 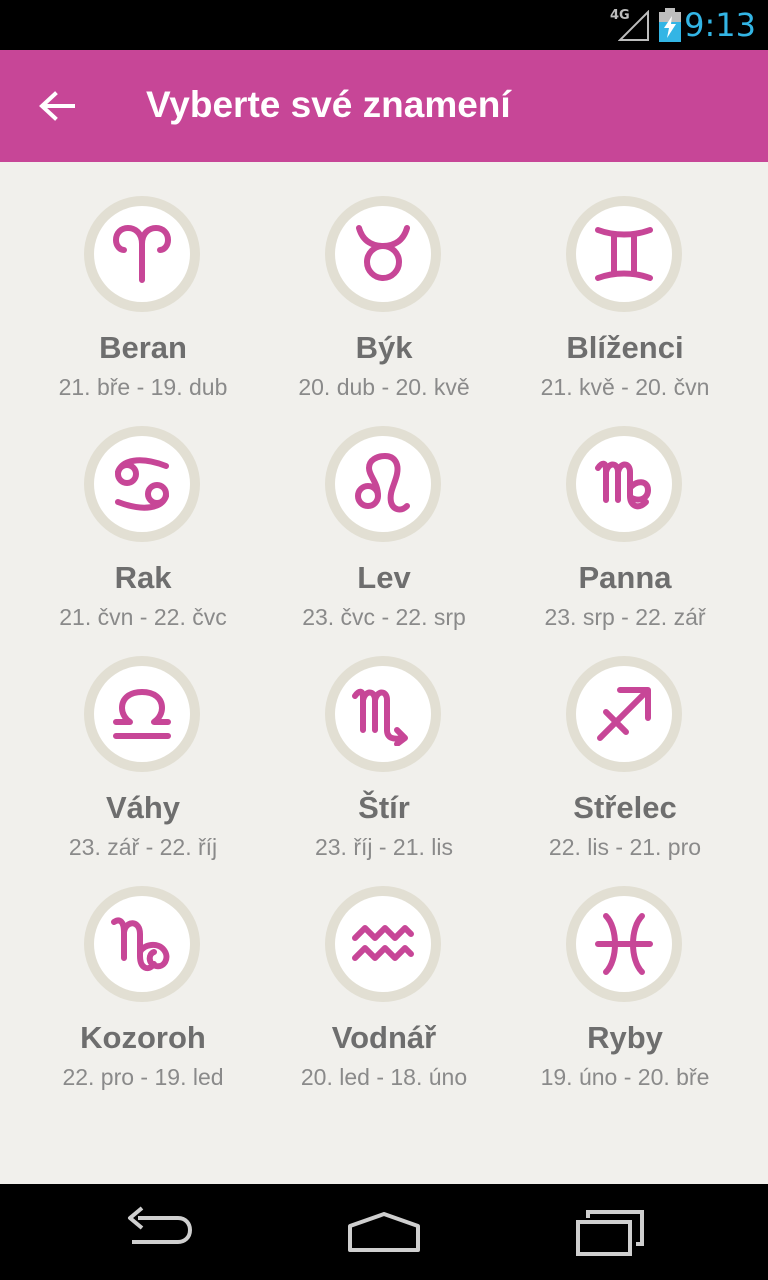 I want to click on nav-home-icon, so click(x=384, y=1232).